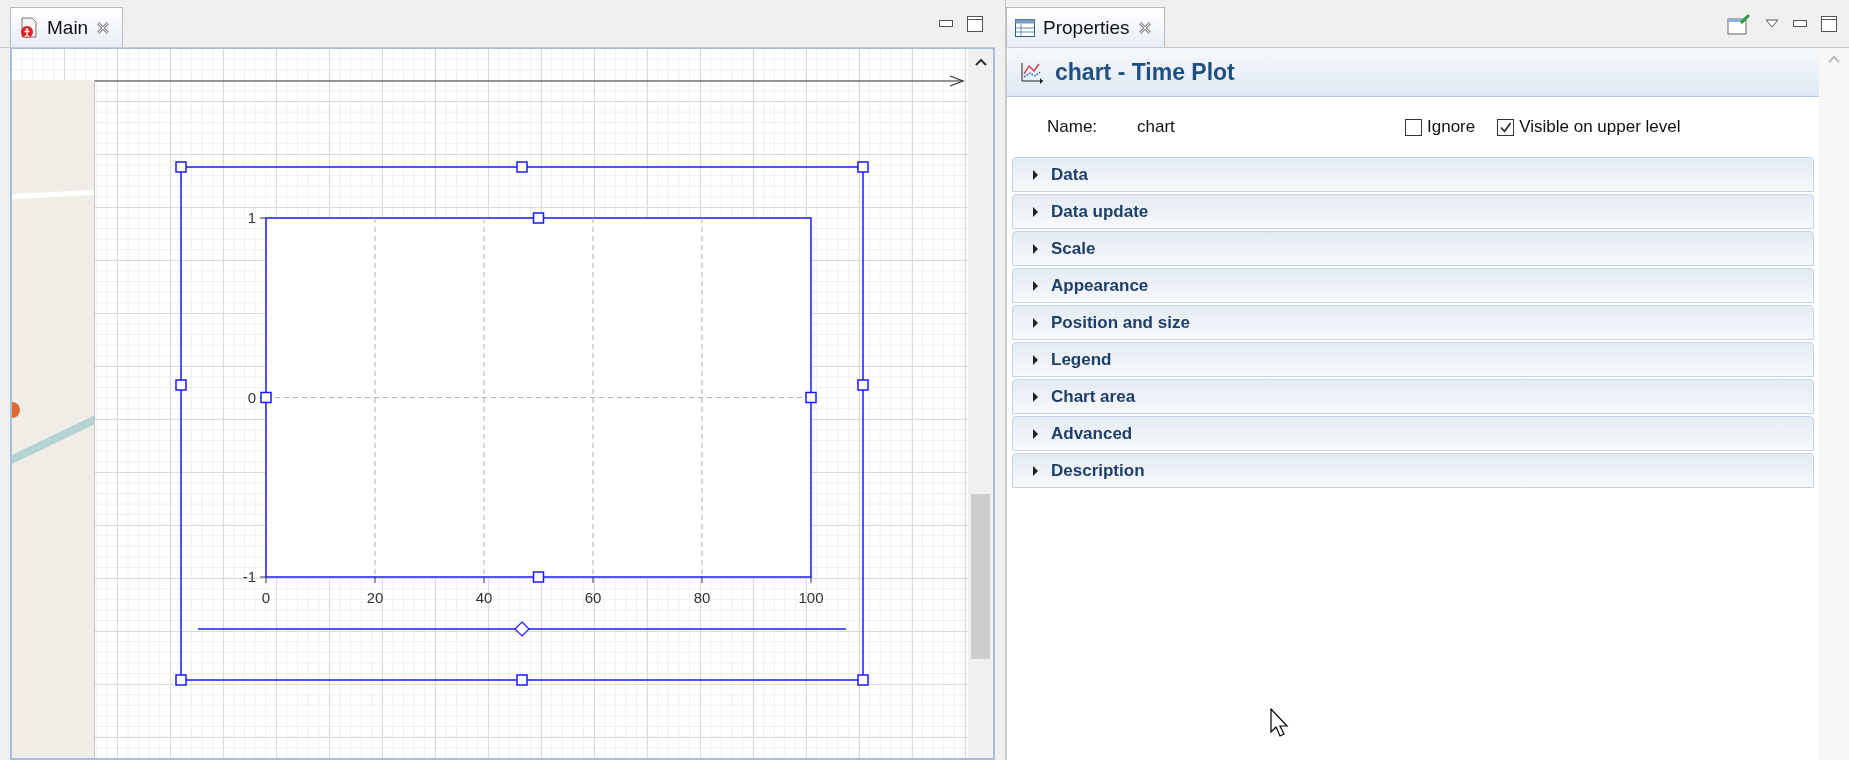  I want to click on section-header: Appearance, so click(1413, 285).